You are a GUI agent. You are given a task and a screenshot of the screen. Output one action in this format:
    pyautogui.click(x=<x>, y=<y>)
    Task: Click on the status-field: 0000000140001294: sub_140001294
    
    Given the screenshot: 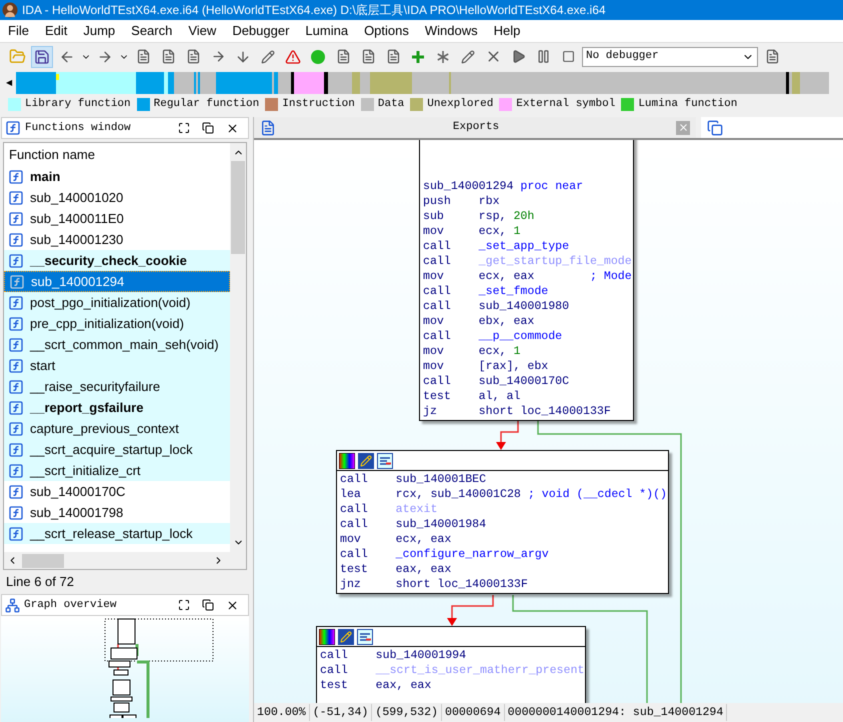 What is the action you would take?
    pyautogui.click(x=616, y=713)
    